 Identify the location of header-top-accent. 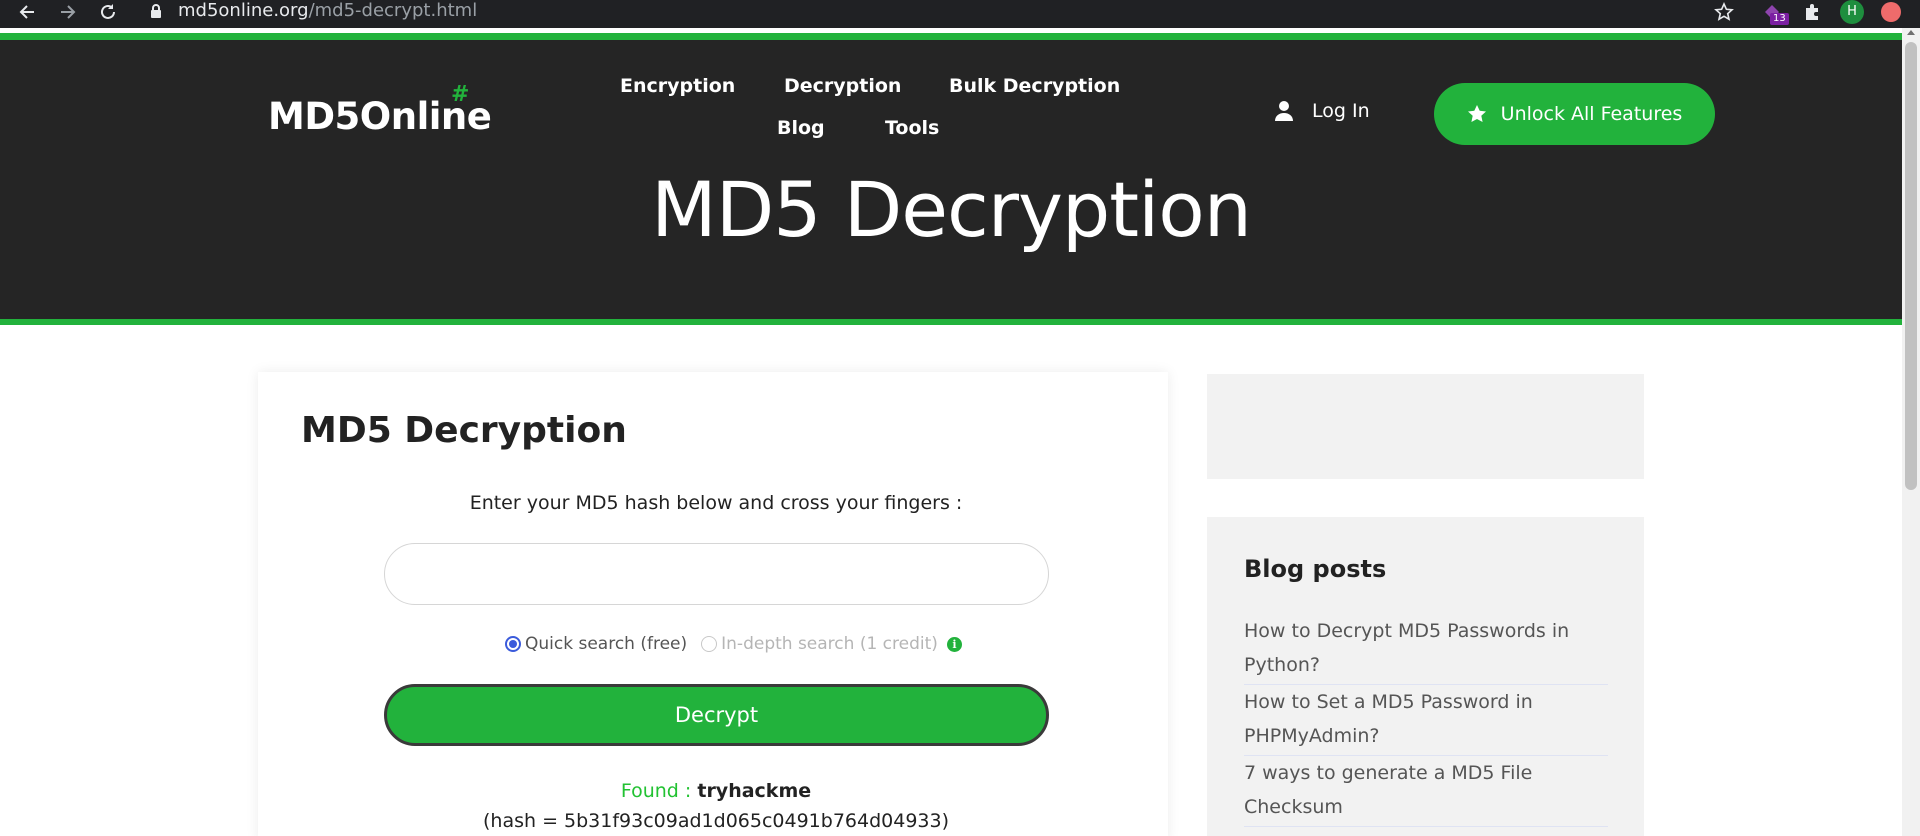
(951, 36).